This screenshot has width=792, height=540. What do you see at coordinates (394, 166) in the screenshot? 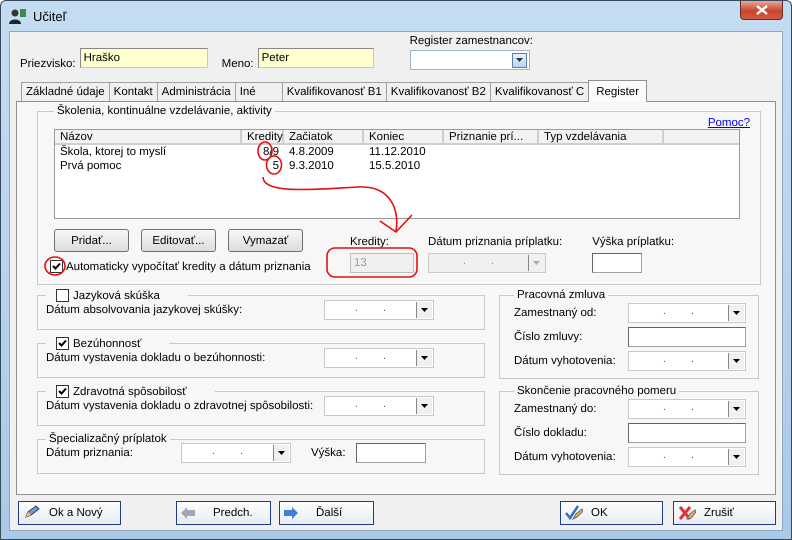
I see `table-cell: 15.5.2010` at bounding box center [394, 166].